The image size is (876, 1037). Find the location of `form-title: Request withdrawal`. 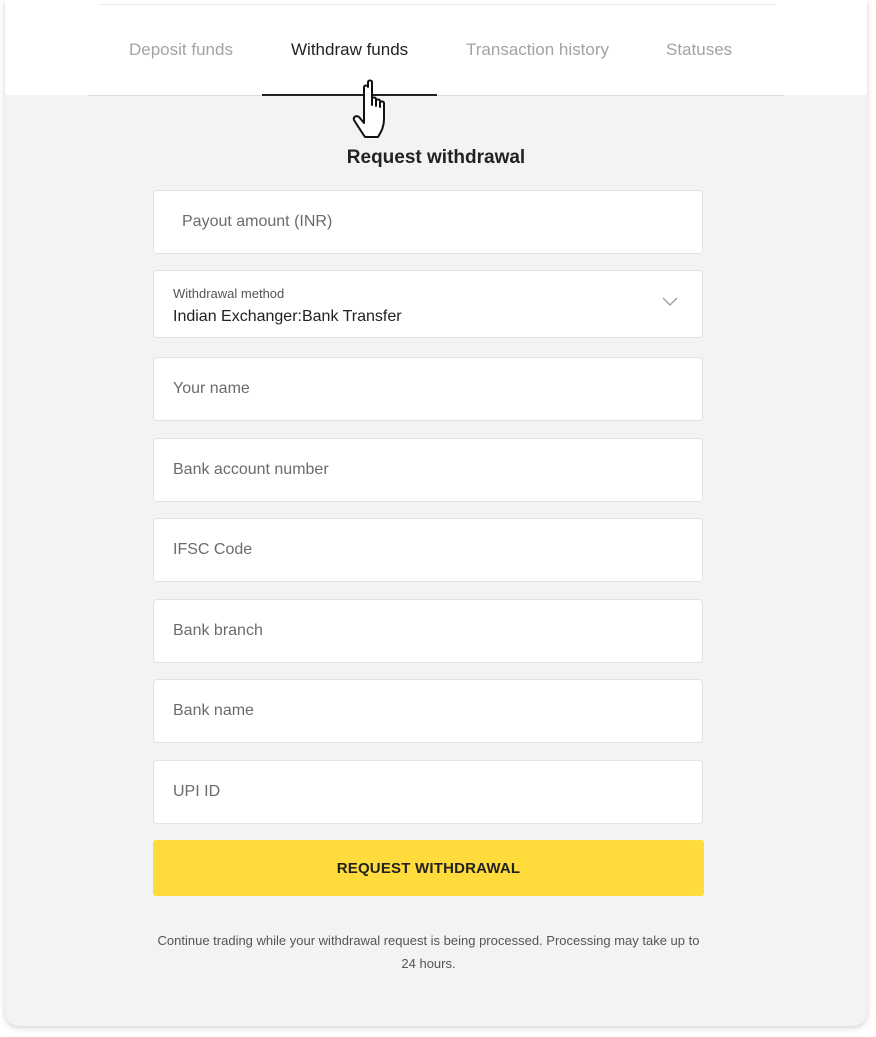

form-title: Request withdrawal is located at coordinates (436, 157).